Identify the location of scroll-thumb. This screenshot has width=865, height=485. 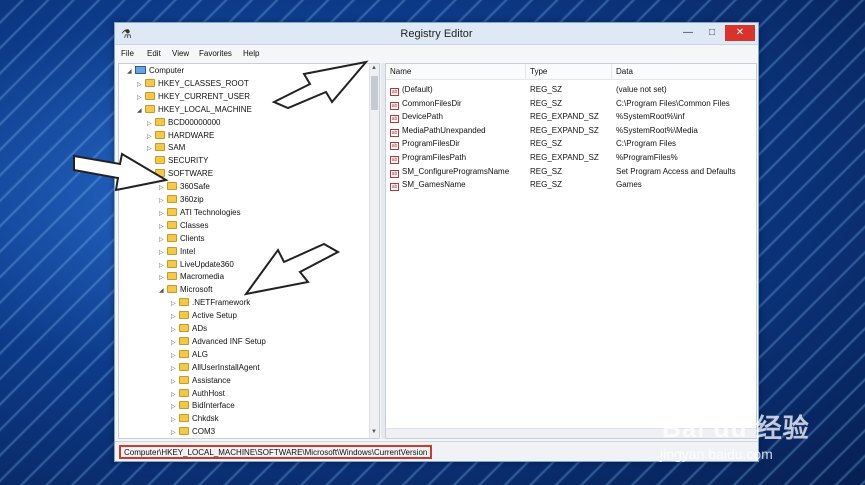
(374, 93).